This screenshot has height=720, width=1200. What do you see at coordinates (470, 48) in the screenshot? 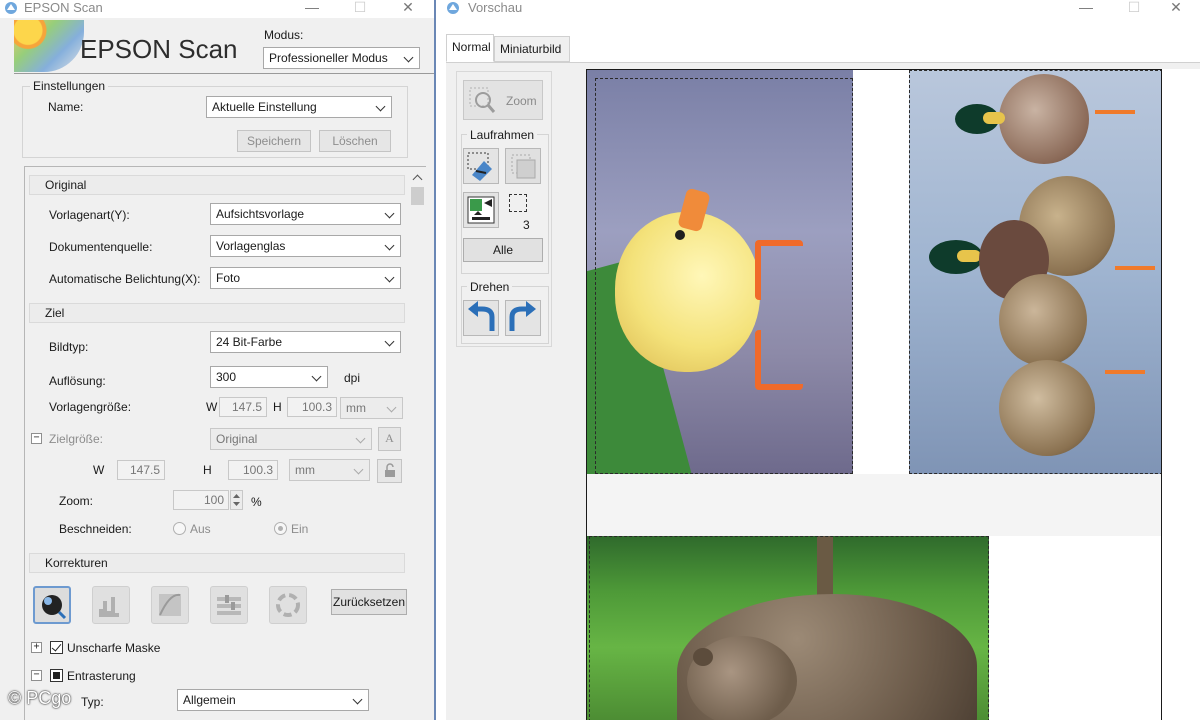
I see `tab-normal: Normal` at bounding box center [470, 48].